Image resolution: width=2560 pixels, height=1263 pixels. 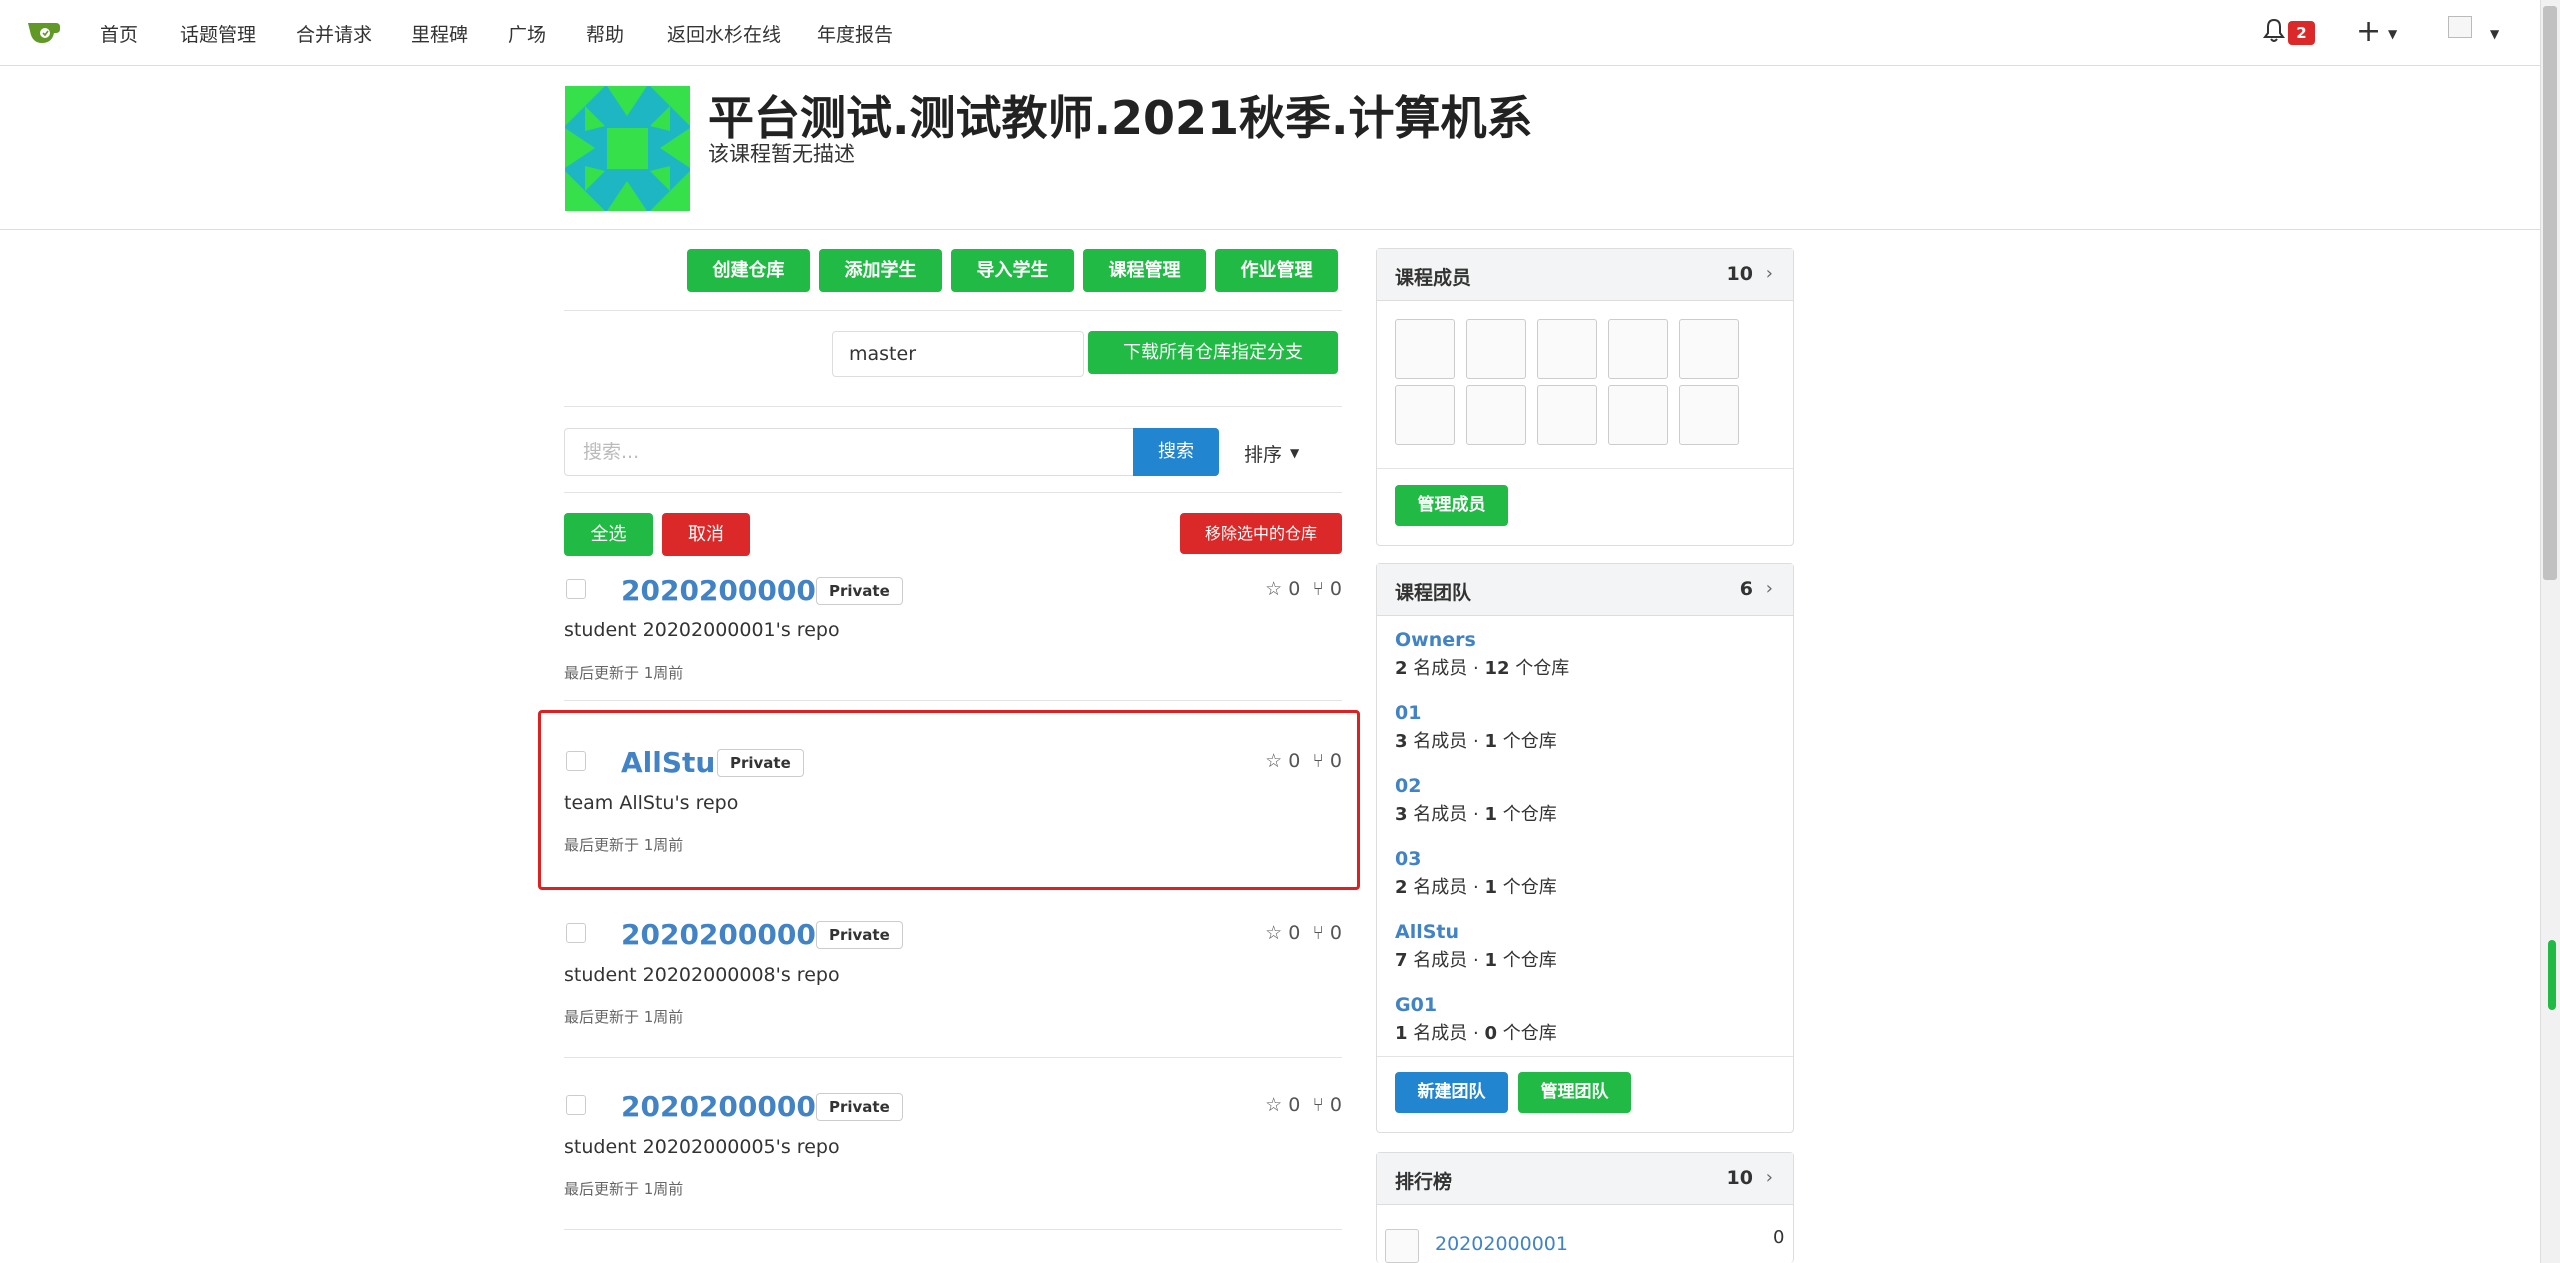 What do you see at coordinates (728, 590) in the screenshot?
I see `repo-name-link: 20202000001` at bounding box center [728, 590].